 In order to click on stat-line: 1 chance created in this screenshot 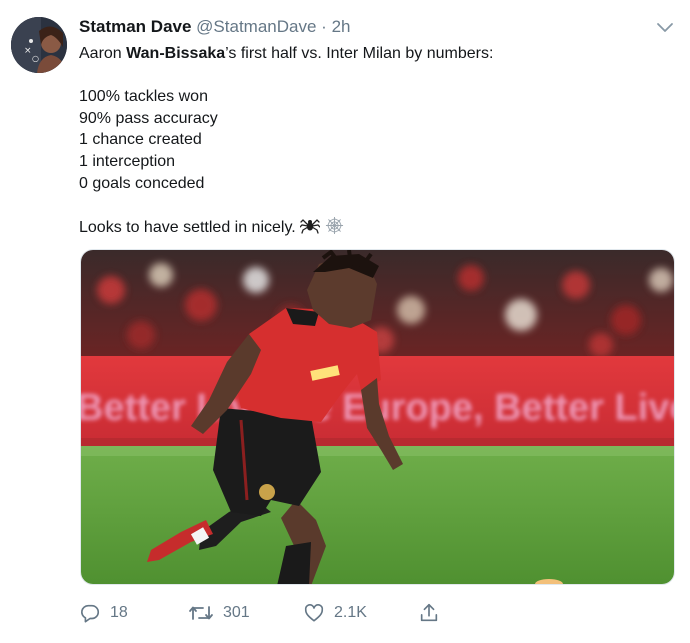, I will do `click(140, 140)`.